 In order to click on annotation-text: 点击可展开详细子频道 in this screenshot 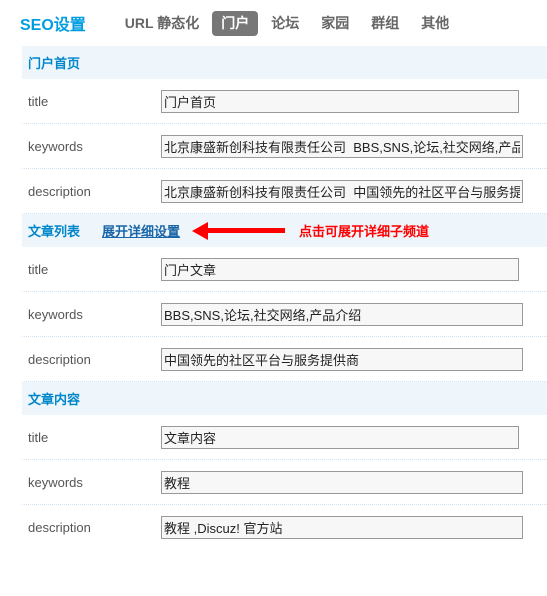, I will do `click(364, 231)`.